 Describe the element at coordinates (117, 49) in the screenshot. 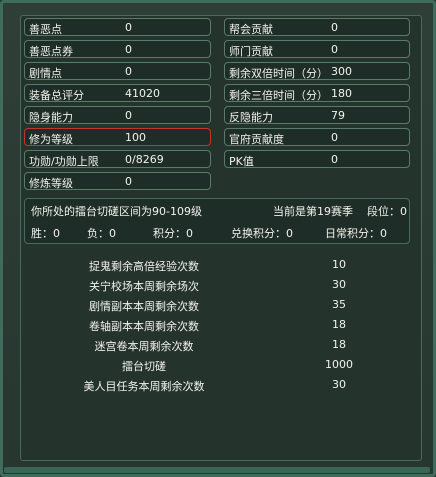

I see `stat-row-good-evil-coupons: 善恶点券 0` at that location.